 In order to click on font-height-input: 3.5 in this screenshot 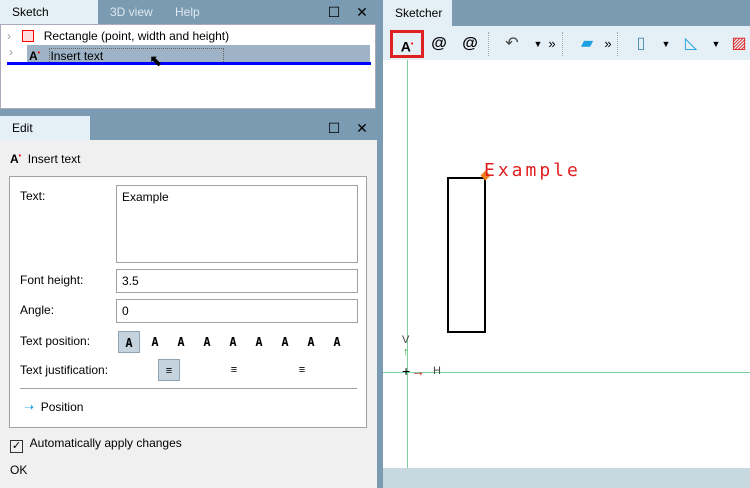, I will do `click(237, 281)`.